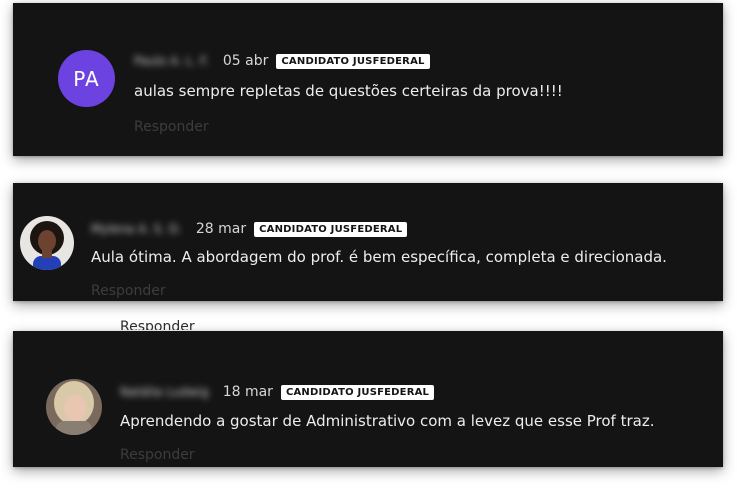 This screenshot has height=491, width=737. What do you see at coordinates (171, 61) in the screenshot?
I see `author-name: Paulo A. L. F.` at bounding box center [171, 61].